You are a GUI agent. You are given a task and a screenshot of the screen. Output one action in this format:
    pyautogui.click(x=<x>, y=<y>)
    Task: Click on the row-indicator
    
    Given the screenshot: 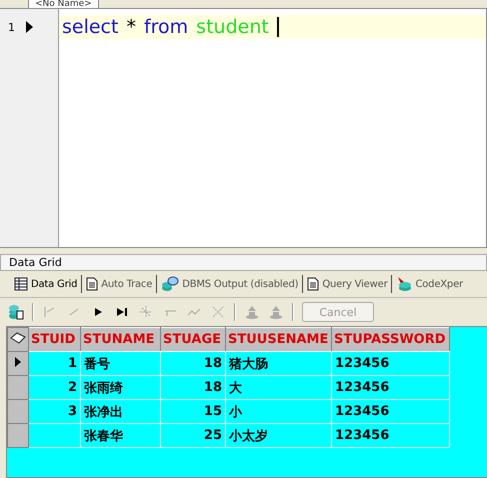 What is the action you would take?
    pyautogui.click(x=18, y=364)
    